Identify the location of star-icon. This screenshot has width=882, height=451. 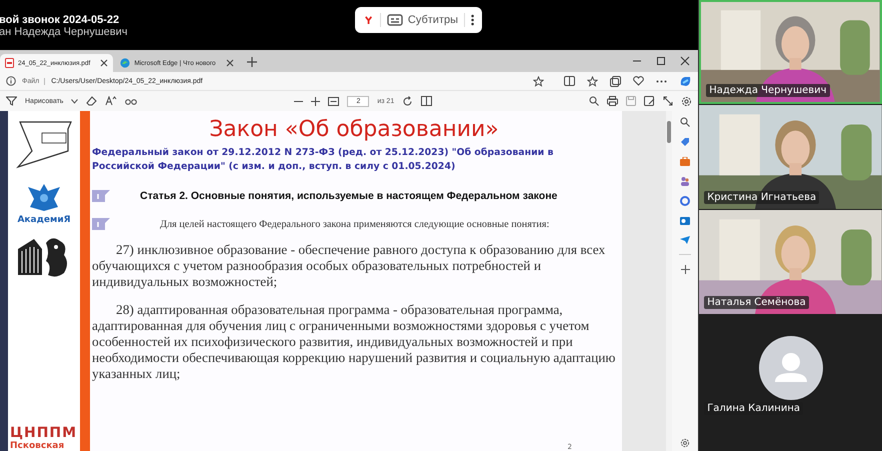
(538, 81).